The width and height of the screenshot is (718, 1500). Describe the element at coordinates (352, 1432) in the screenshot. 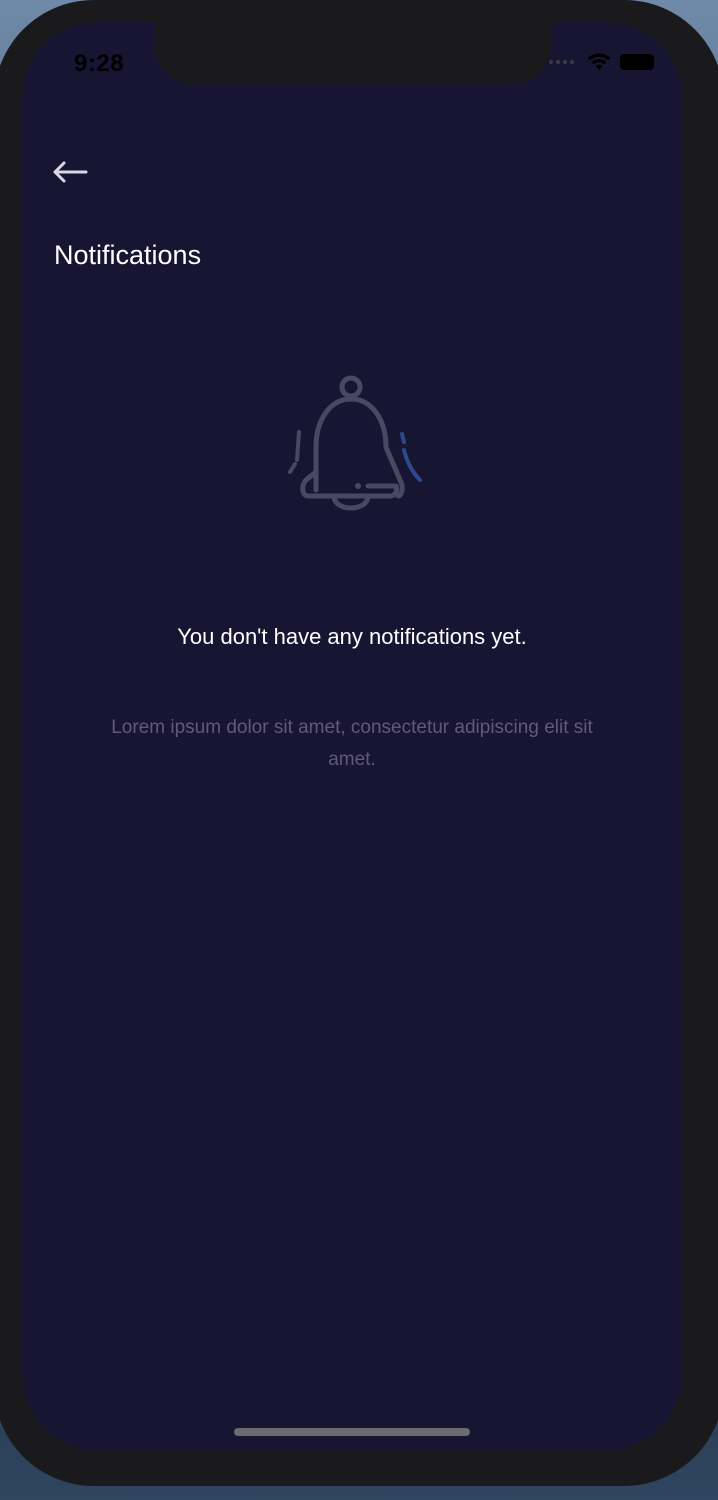

I see `home-indicator` at that location.